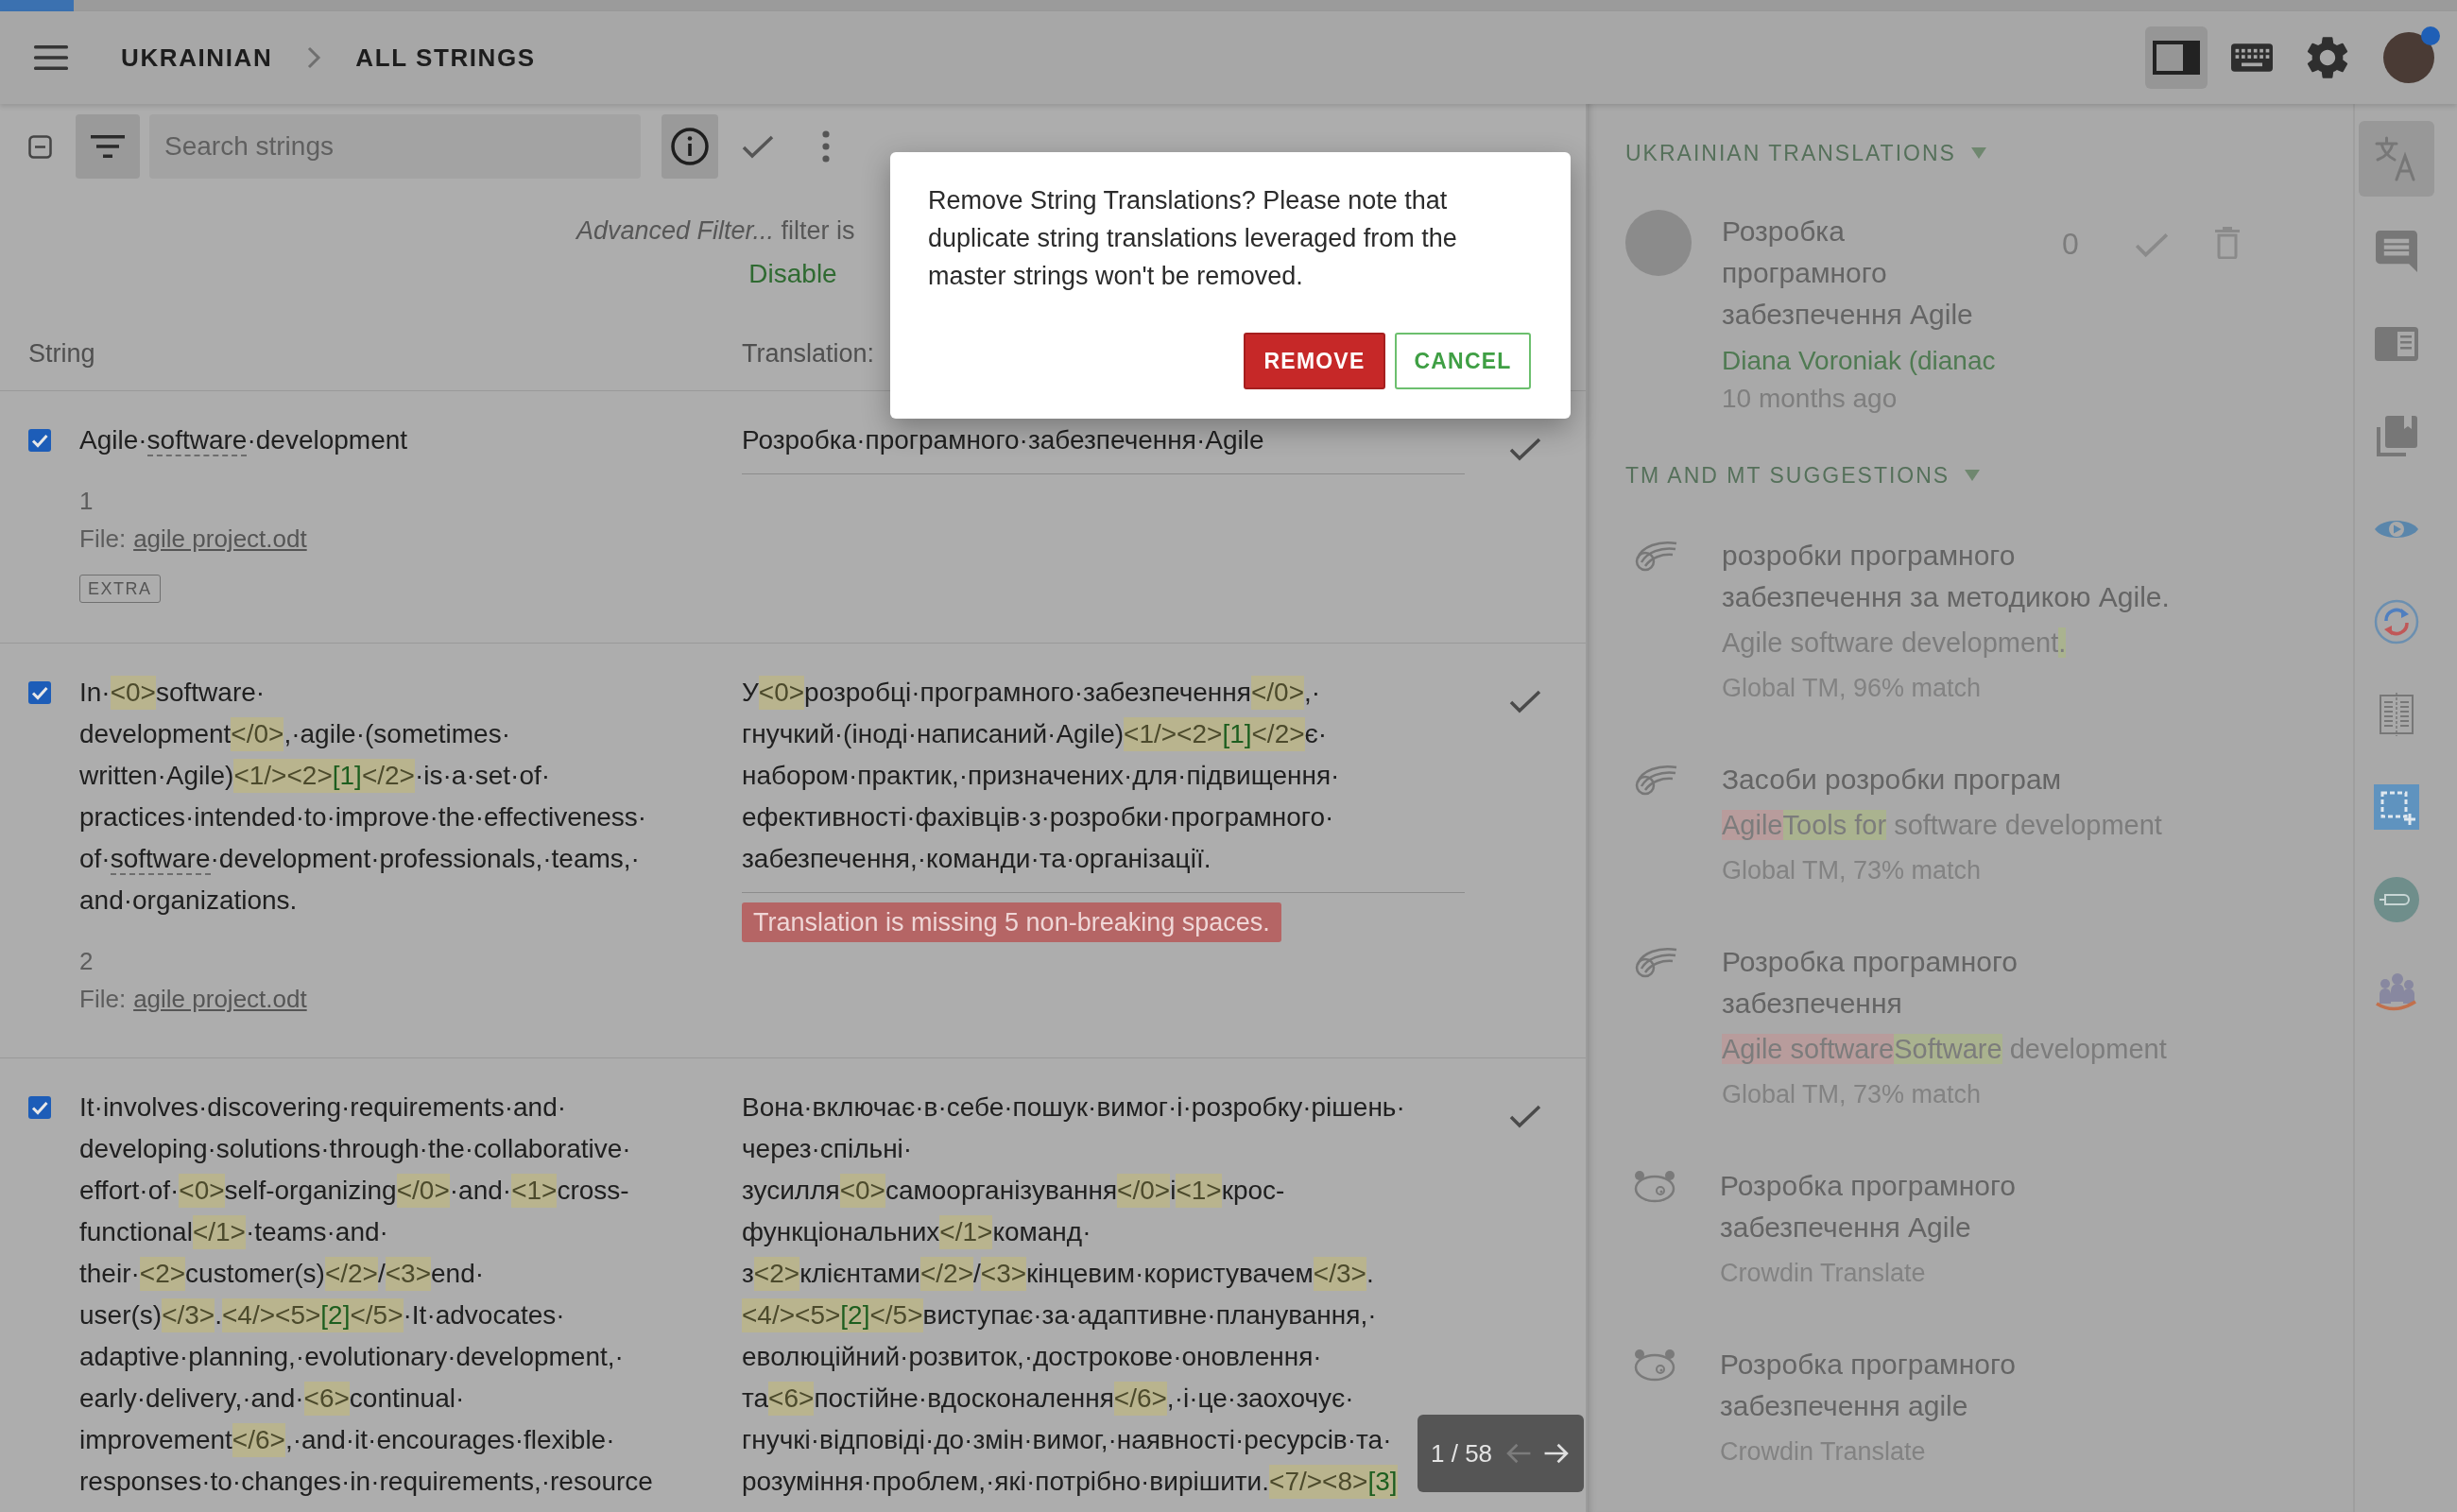  Describe the element at coordinates (1868, 1206) in the screenshot. I see `suggestion-text: Розробка програмного забезпечення Agile` at that location.